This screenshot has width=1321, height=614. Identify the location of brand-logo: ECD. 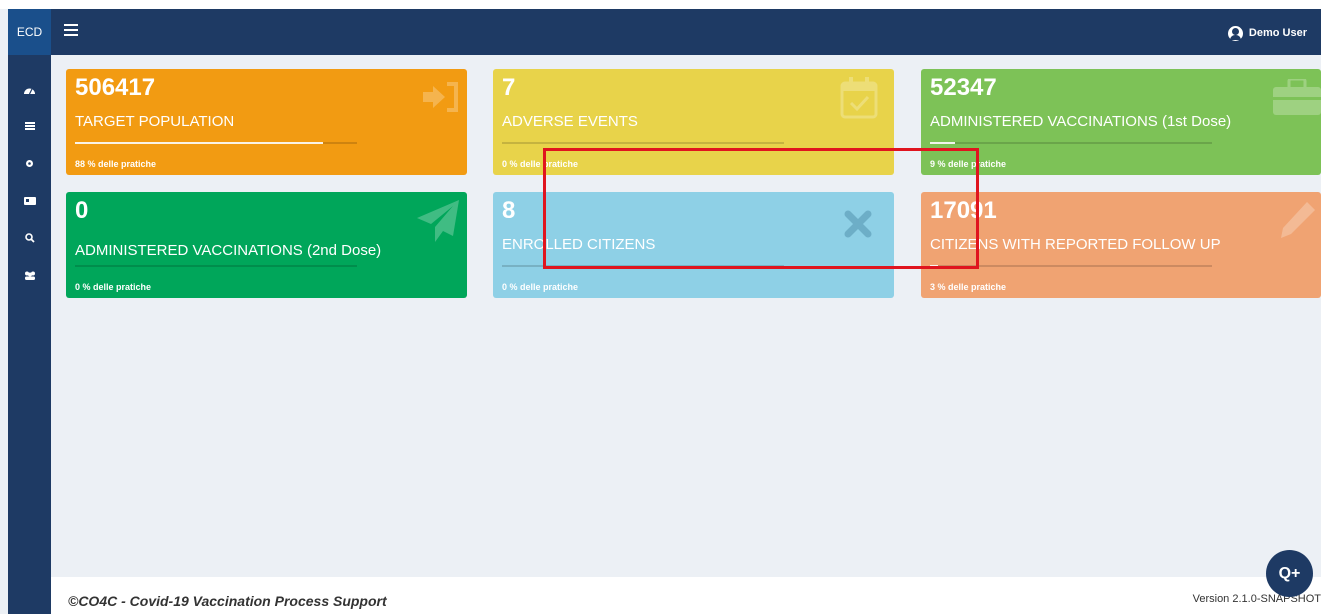
(29, 32).